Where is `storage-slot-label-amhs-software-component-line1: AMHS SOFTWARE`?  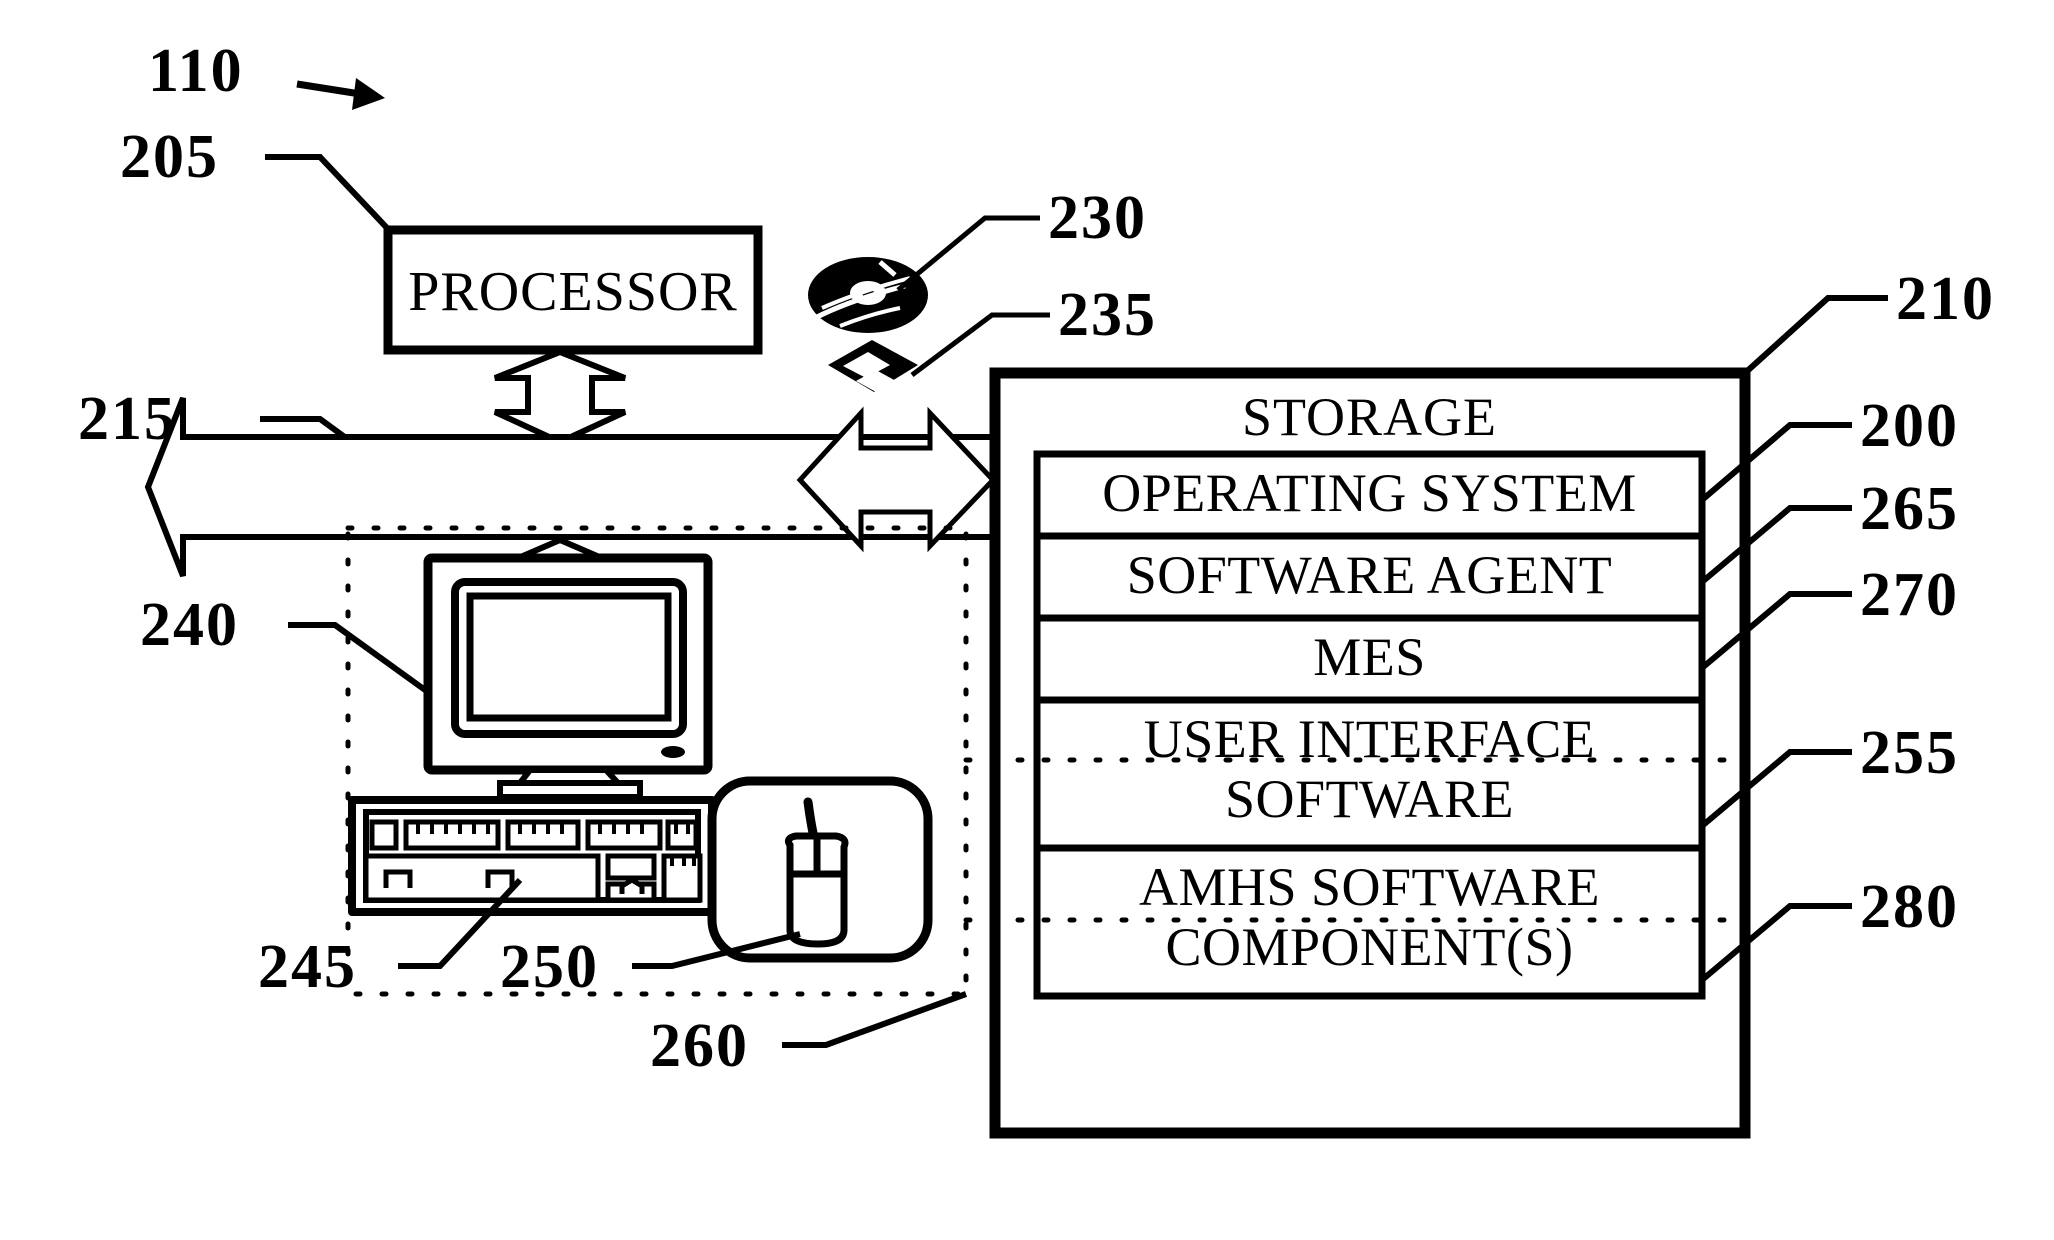 storage-slot-label-amhs-software-component-line1: AMHS SOFTWARE is located at coordinates (1369, 887).